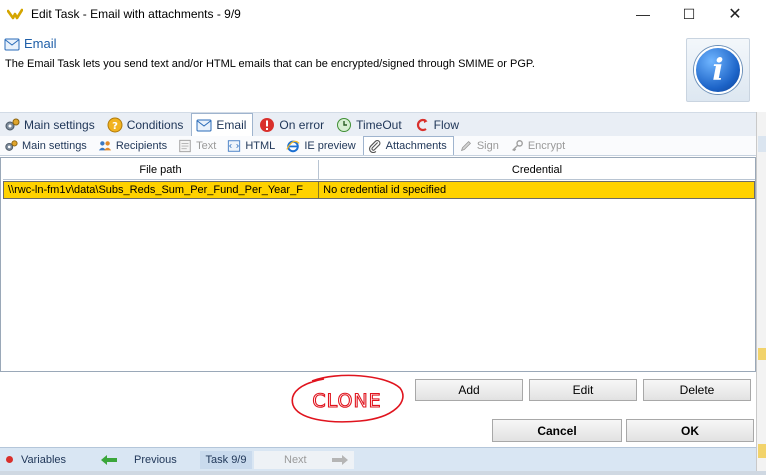  What do you see at coordinates (735, 14) in the screenshot?
I see `close-button: ✕` at bounding box center [735, 14].